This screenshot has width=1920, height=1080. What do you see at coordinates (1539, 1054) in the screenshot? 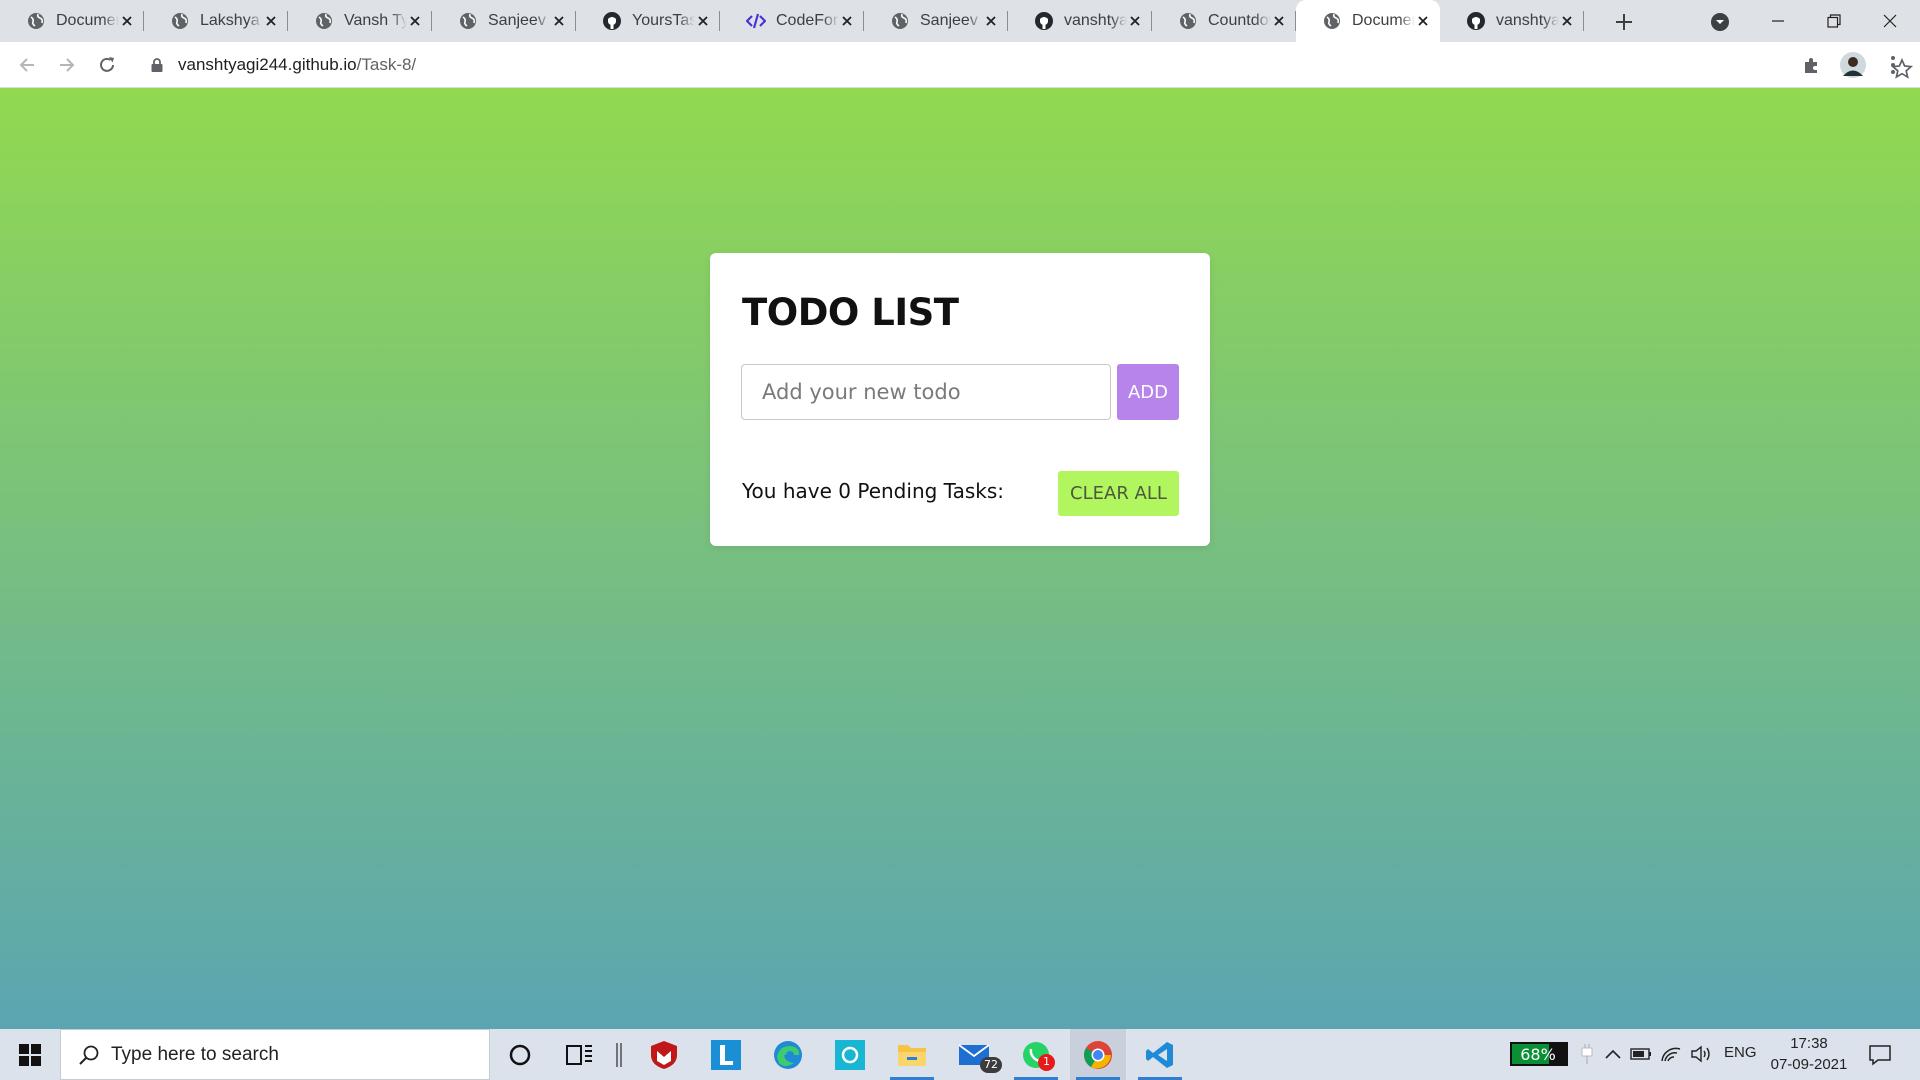
I see `battery-indicator: 68%` at bounding box center [1539, 1054].